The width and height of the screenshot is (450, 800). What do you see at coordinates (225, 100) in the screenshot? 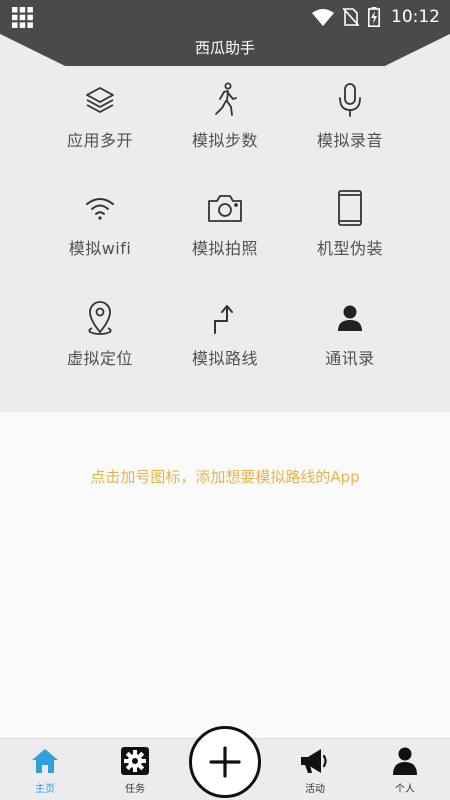
I see `walking-person-icon` at bounding box center [225, 100].